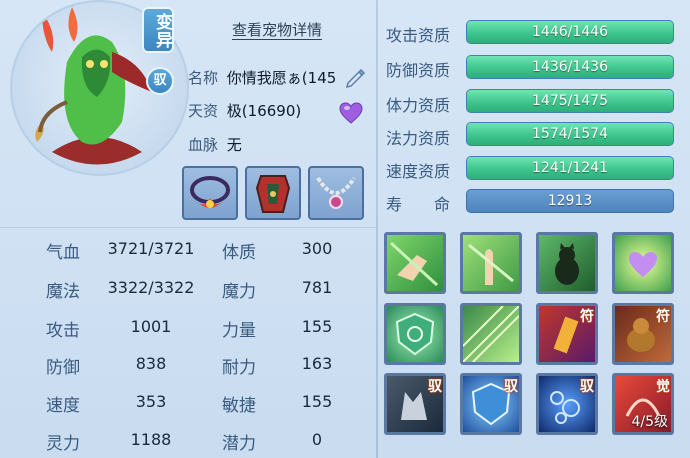  What do you see at coordinates (63, 406) in the screenshot?
I see `stat-label-speed: 速度` at bounding box center [63, 406].